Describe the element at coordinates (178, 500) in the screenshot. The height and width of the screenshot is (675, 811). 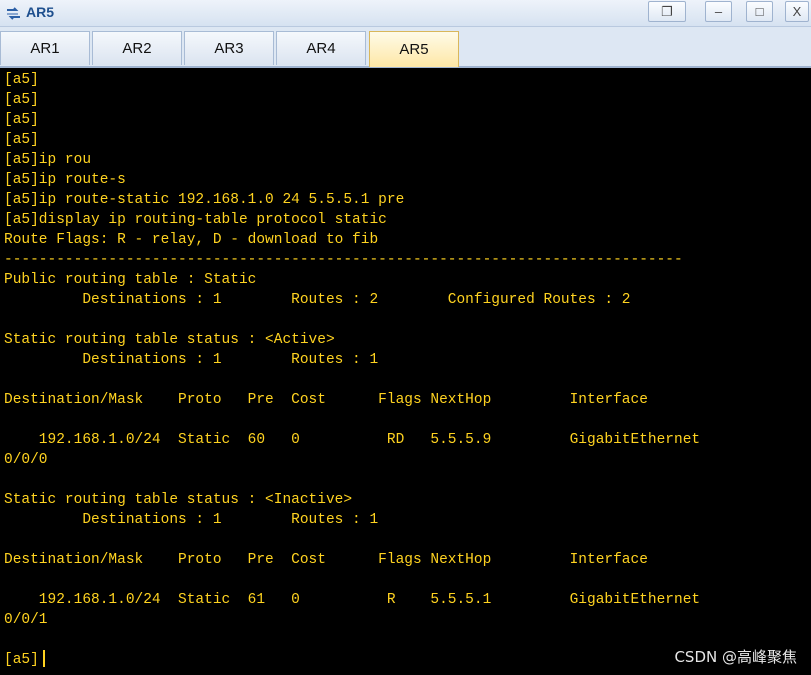
I see `terminal-line: Static routing table status : <Inactive>` at that location.